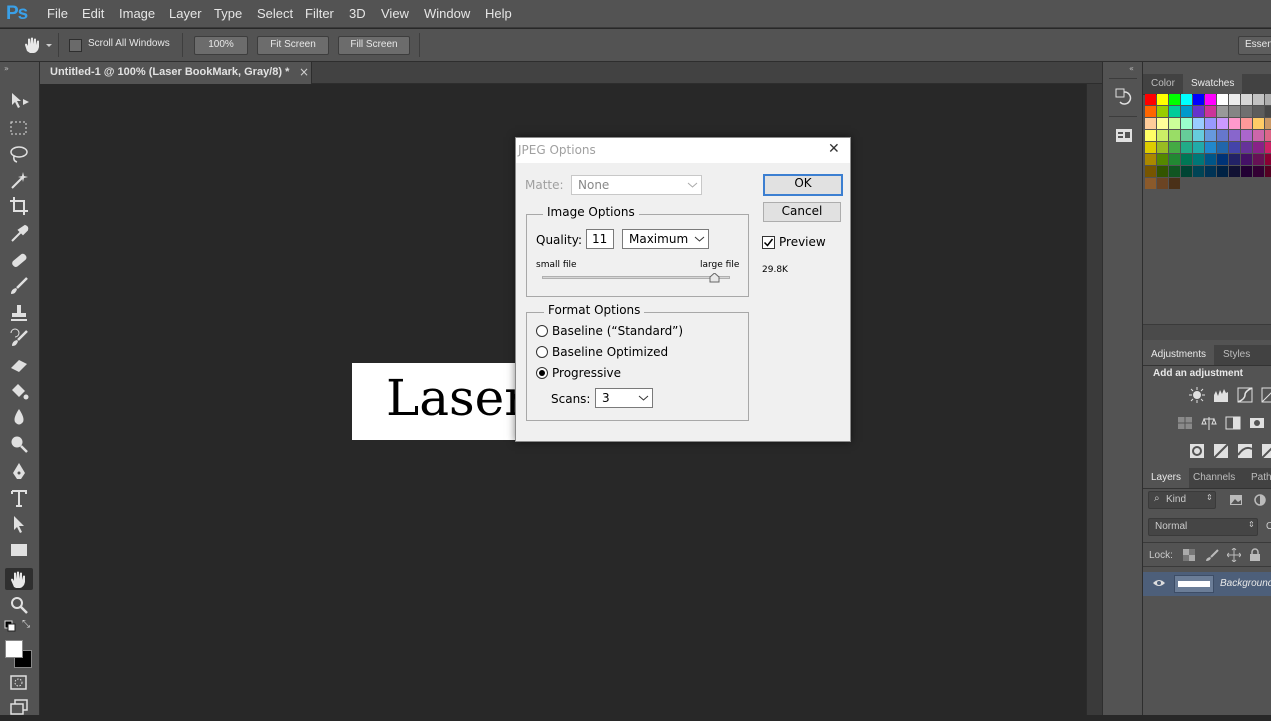  I want to click on crop-tool-icon, so click(19, 206).